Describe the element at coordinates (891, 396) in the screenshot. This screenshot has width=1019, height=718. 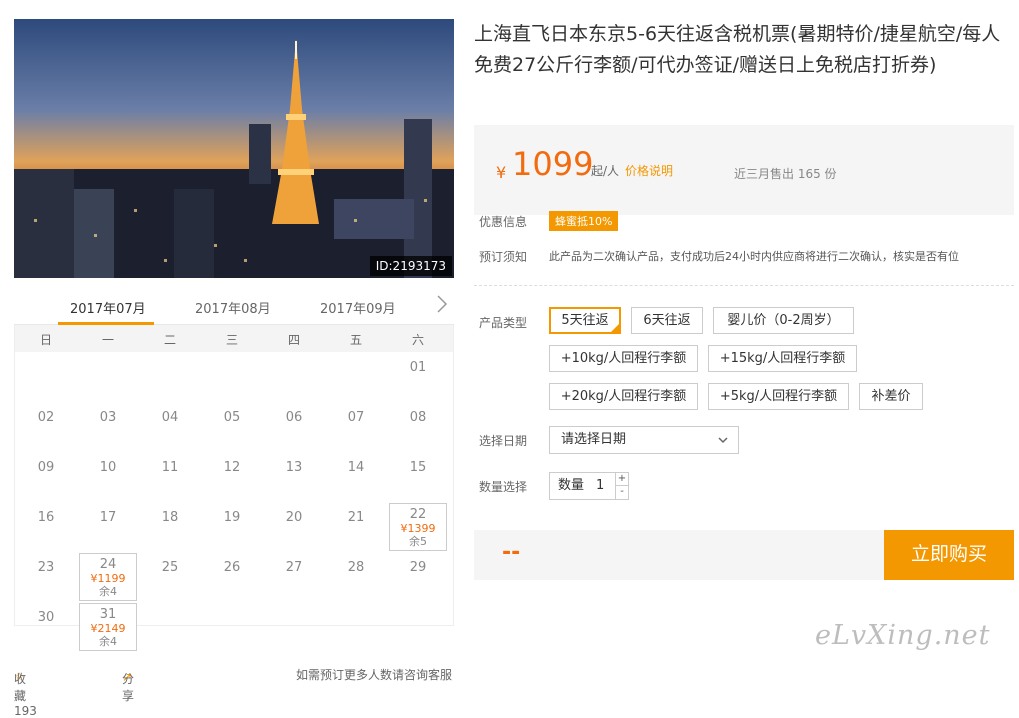
I see `option-price-difference: 补差价` at that location.